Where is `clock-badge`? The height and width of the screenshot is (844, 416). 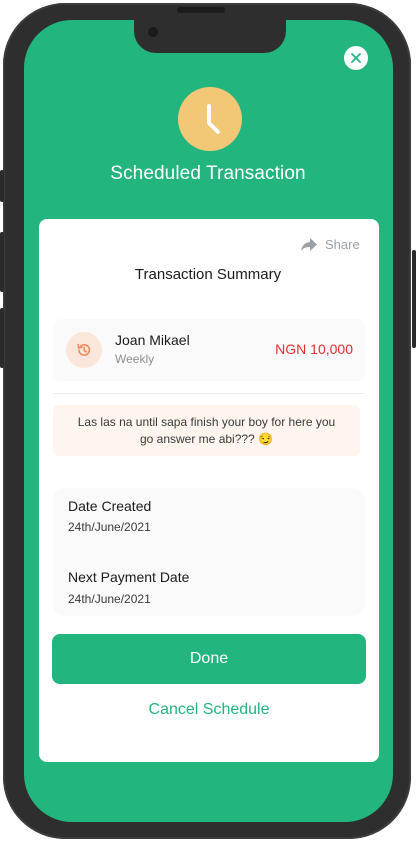
clock-badge is located at coordinates (210, 119).